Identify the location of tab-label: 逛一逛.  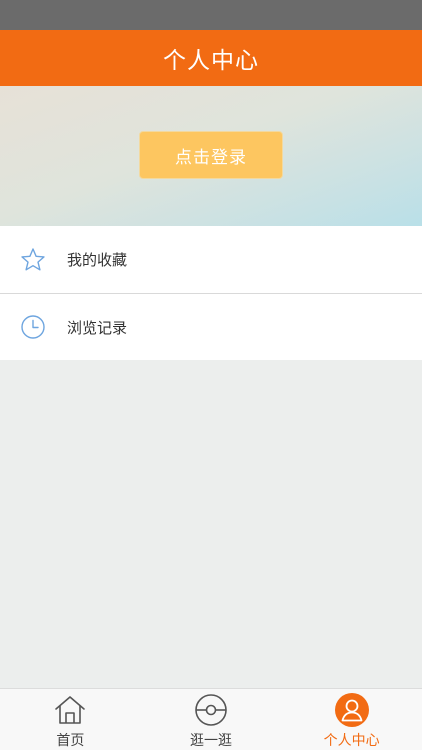
(211, 741).